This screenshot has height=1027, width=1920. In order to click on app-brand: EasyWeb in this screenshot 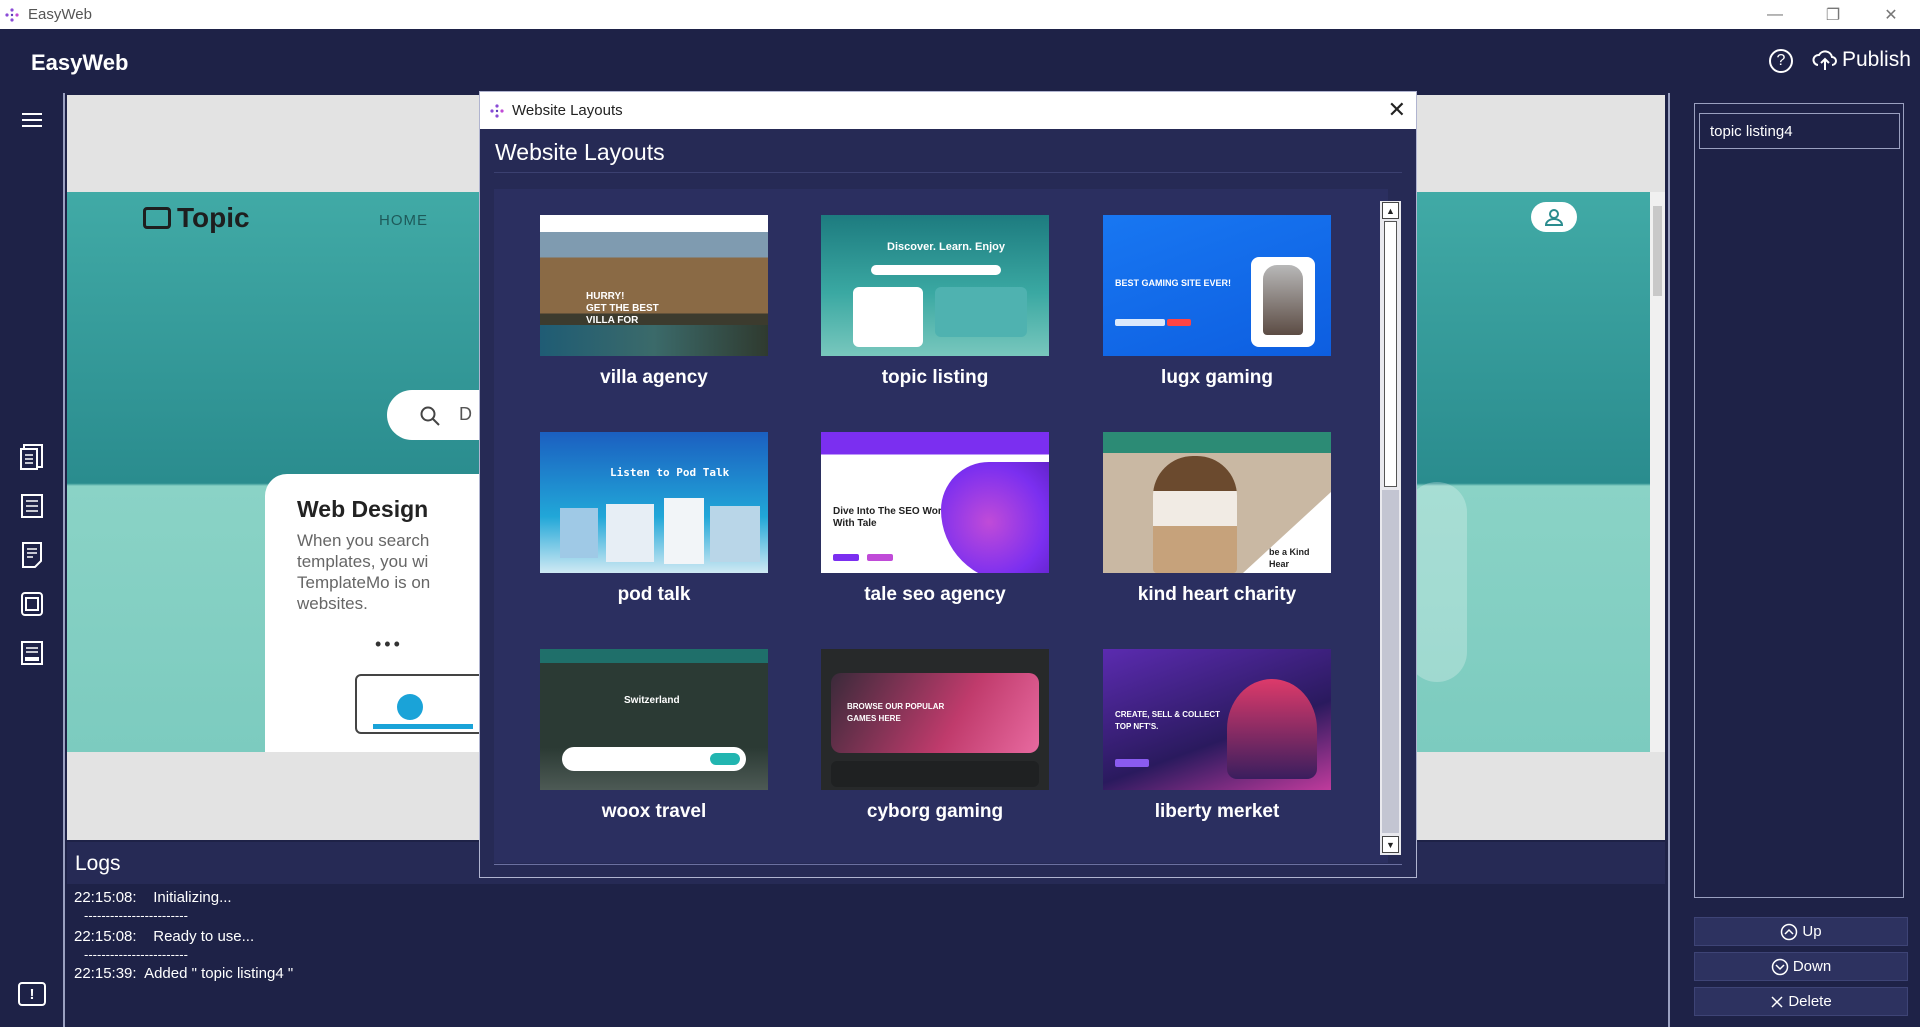, I will do `click(80, 62)`.